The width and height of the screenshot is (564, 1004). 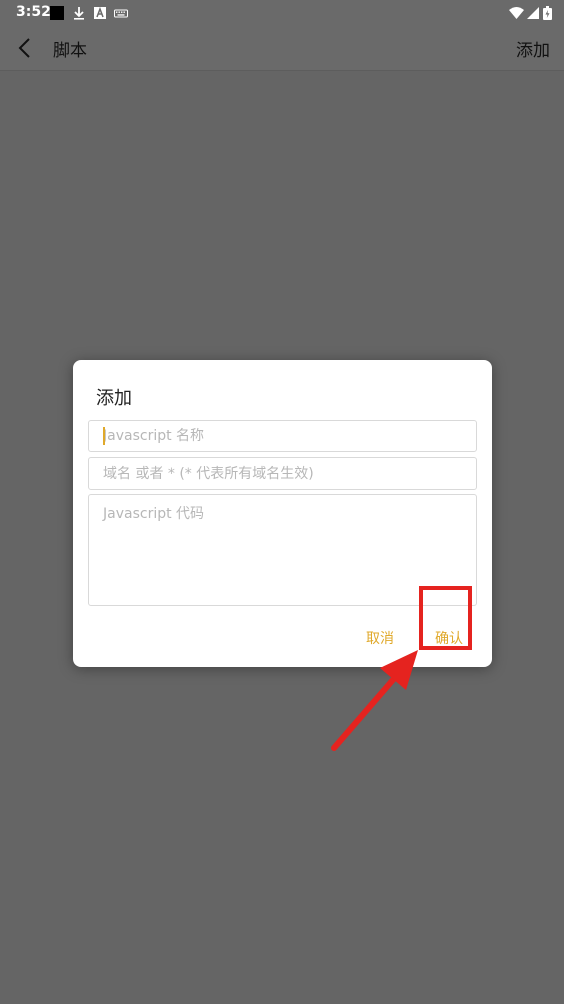 What do you see at coordinates (282, 436) in the screenshot?
I see `script-name-input` at bounding box center [282, 436].